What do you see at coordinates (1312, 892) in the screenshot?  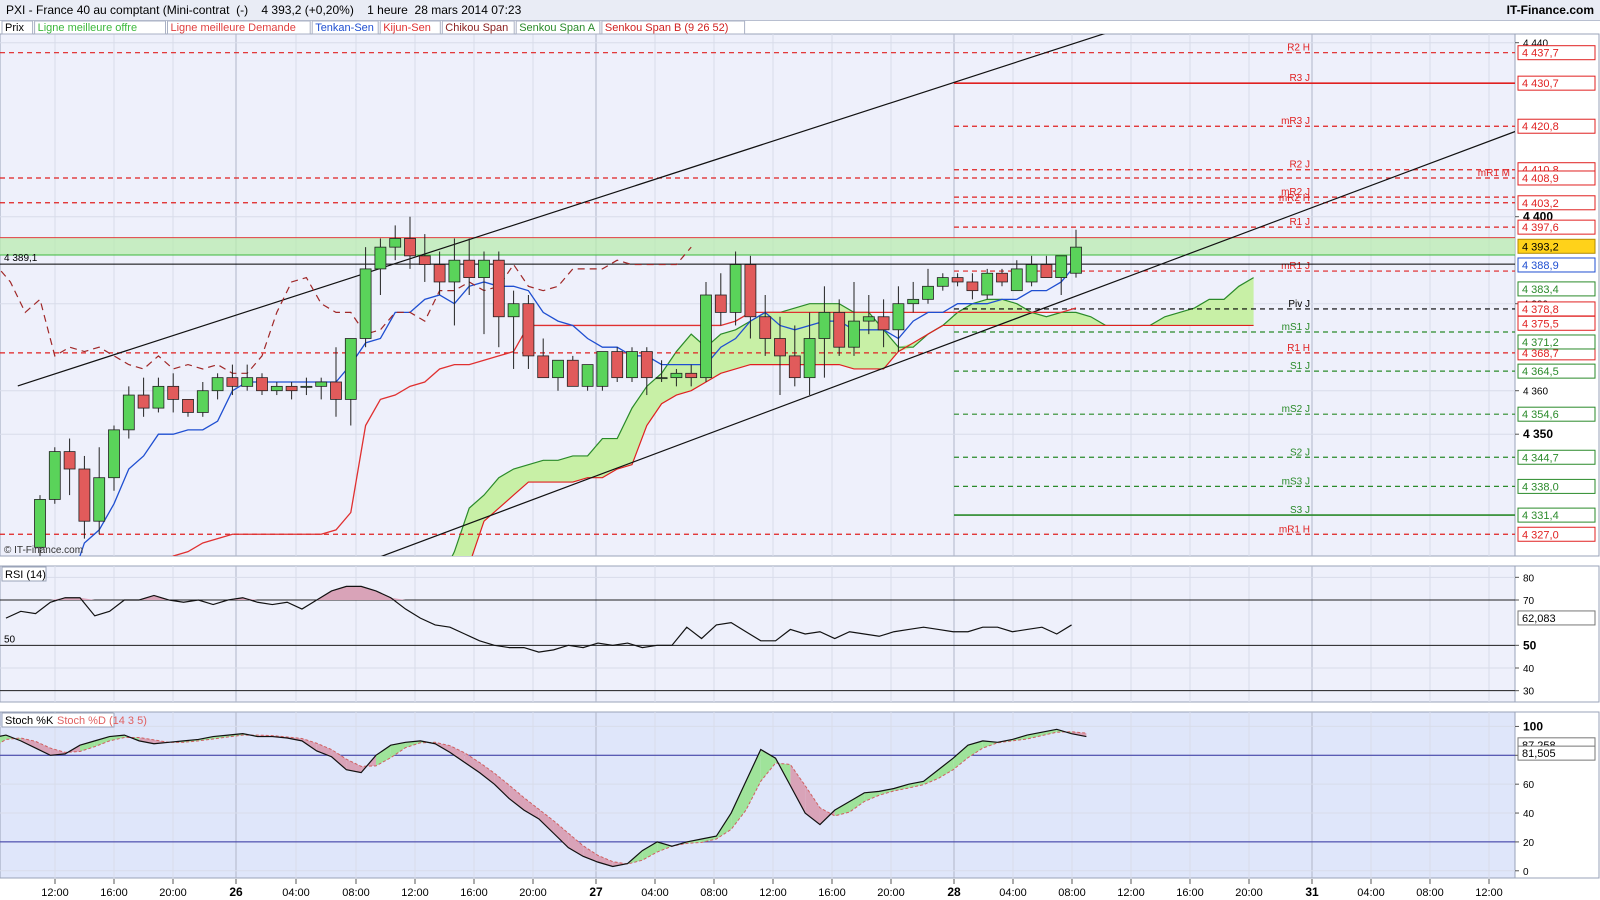 I see `time-tick-label: 31` at bounding box center [1312, 892].